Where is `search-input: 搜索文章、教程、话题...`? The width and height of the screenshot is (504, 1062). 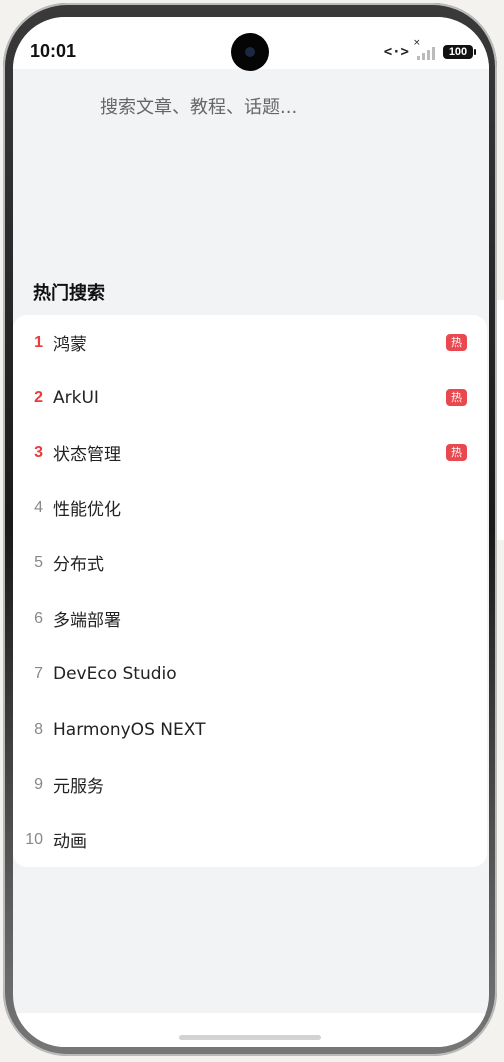
search-input: 搜索文章、教程、话题... is located at coordinates (198, 106).